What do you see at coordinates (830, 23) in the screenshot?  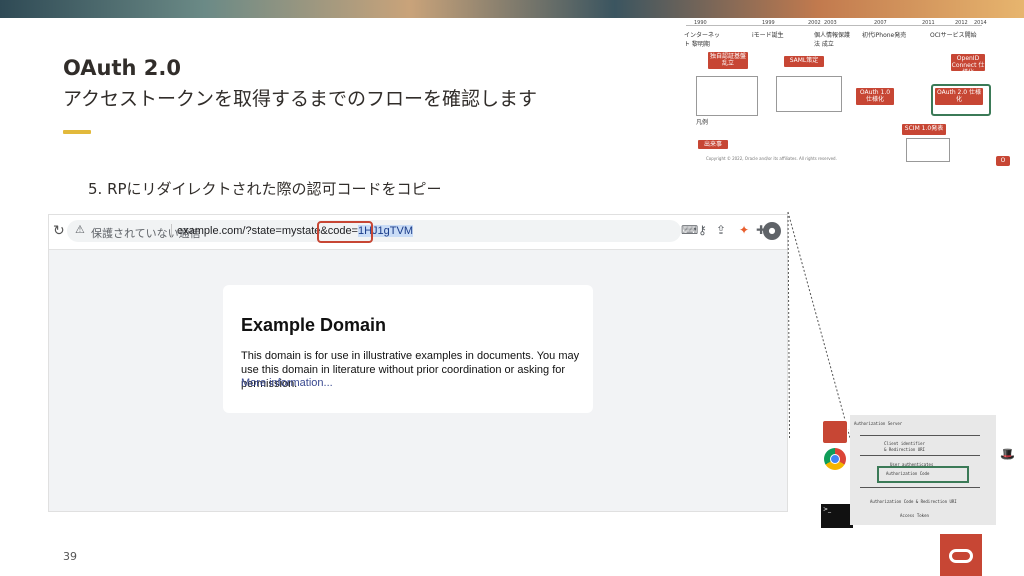 I see `timeline-year: 2003` at bounding box center [830, 23].